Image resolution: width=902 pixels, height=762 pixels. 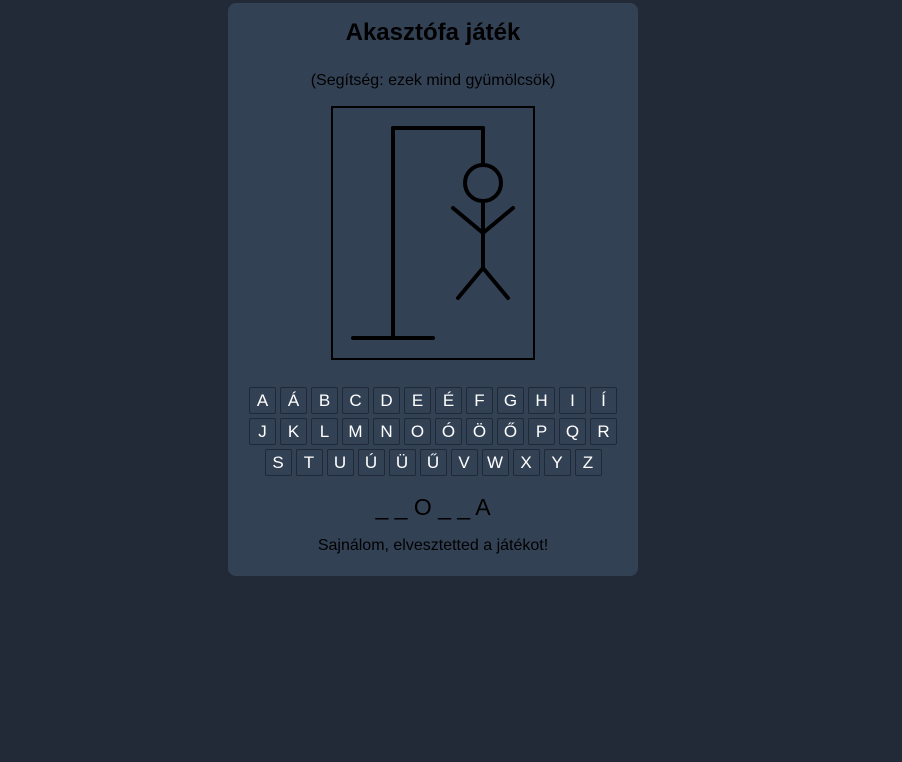 What do you see at coordinates (278, 462) in the screenshot?
I see `letter-key: S` at bounding box center [278, 462].